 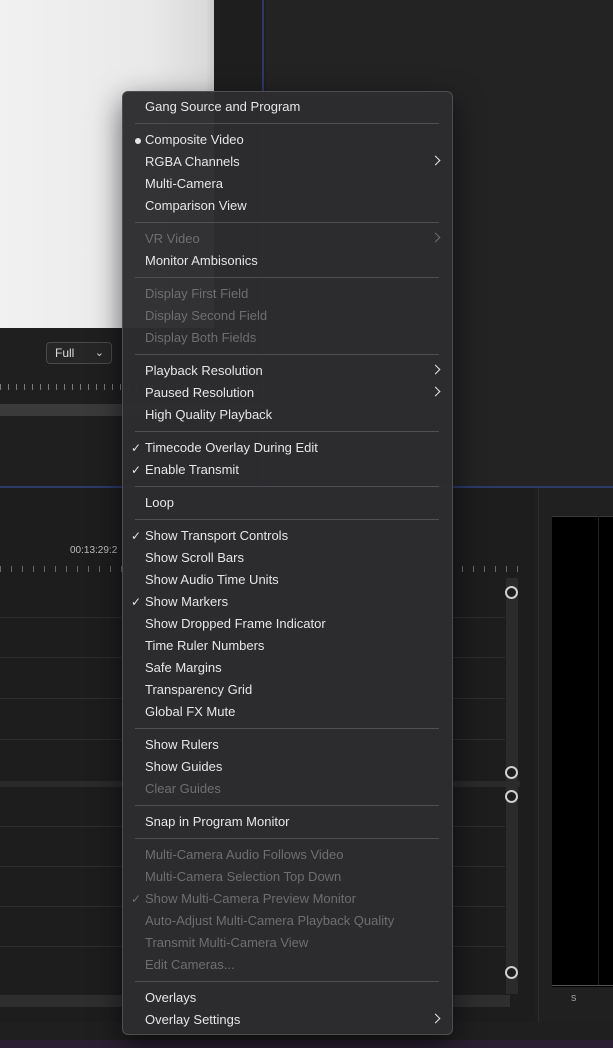 What do you see at coordinates (159, 502) in the screenshot?
I see `menu-item-label: Loop` at bounding box center [159, 502].